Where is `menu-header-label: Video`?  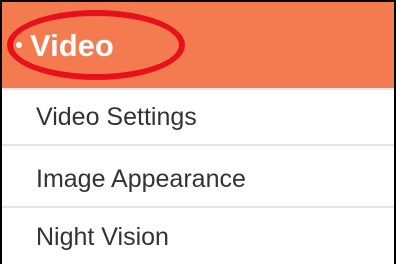
menu-header-label: Video is located at coordinates (65, 46).